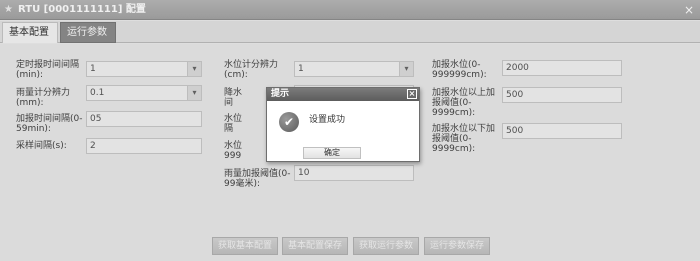 Image resolution: width=700 pixels, height=261 pixels. I want to click on dialog-title: 提示, so click(280, 94).